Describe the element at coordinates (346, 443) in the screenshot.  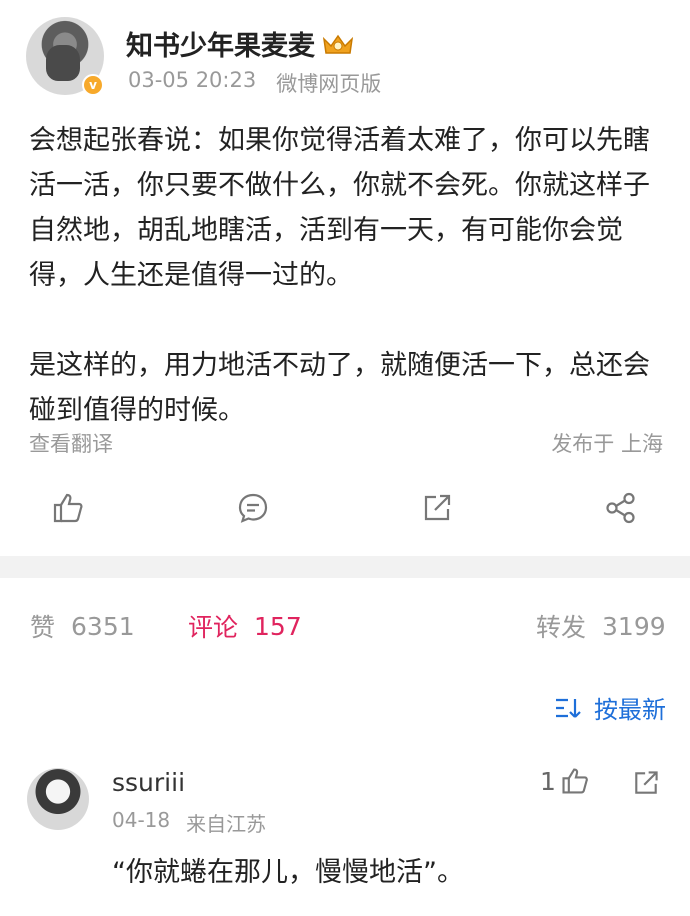
I see `post-subline: 查看翻译 发布于 上海` at that location.